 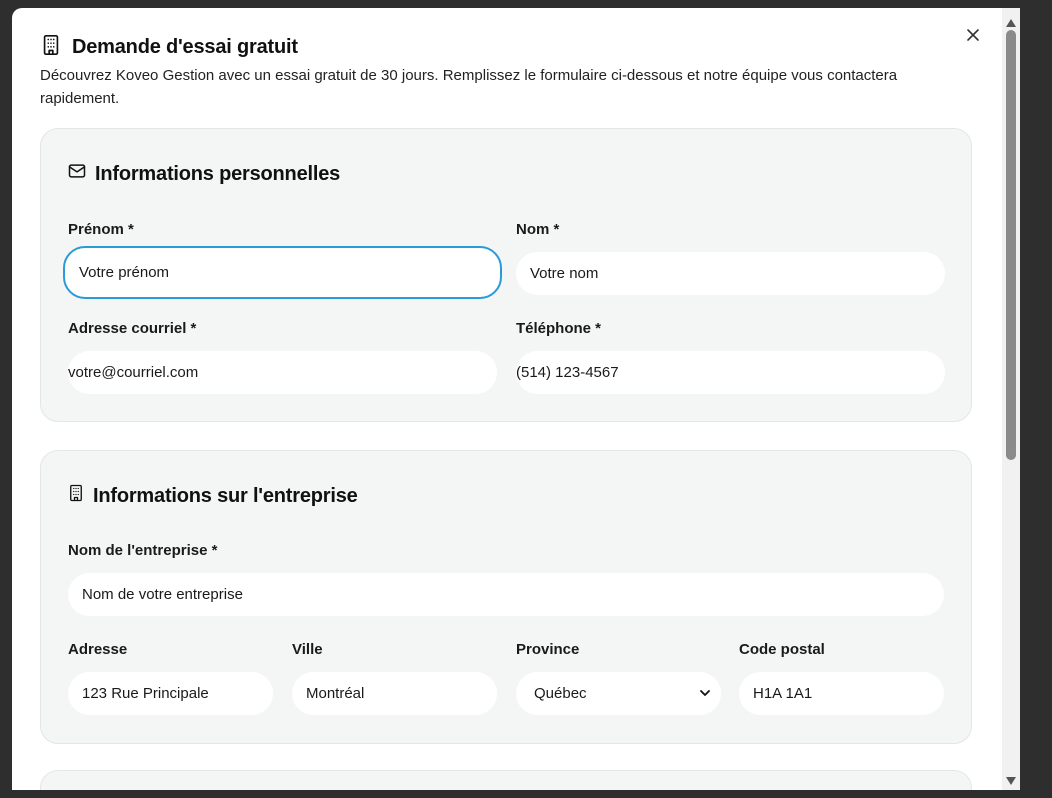 I want to click on email-placeholder: votre@courriel.com, so click(x=133, y=372).